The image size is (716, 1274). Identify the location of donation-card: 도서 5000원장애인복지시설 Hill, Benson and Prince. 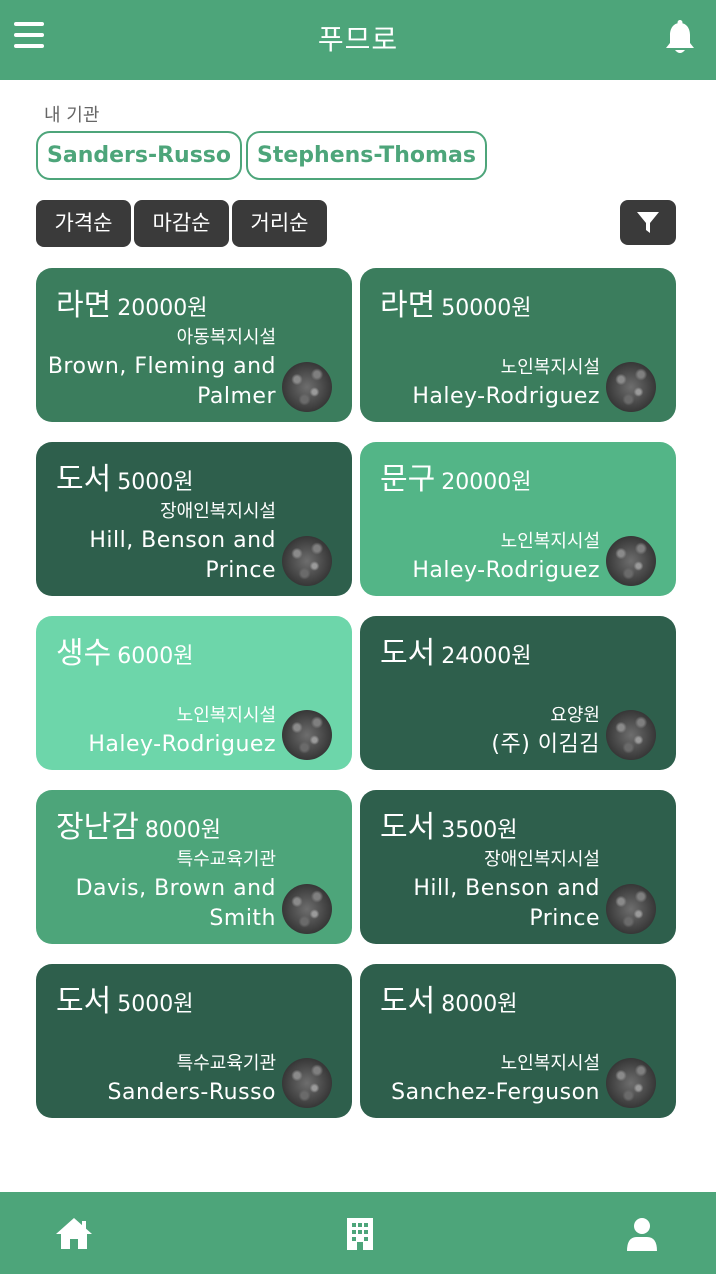
(194, 519).